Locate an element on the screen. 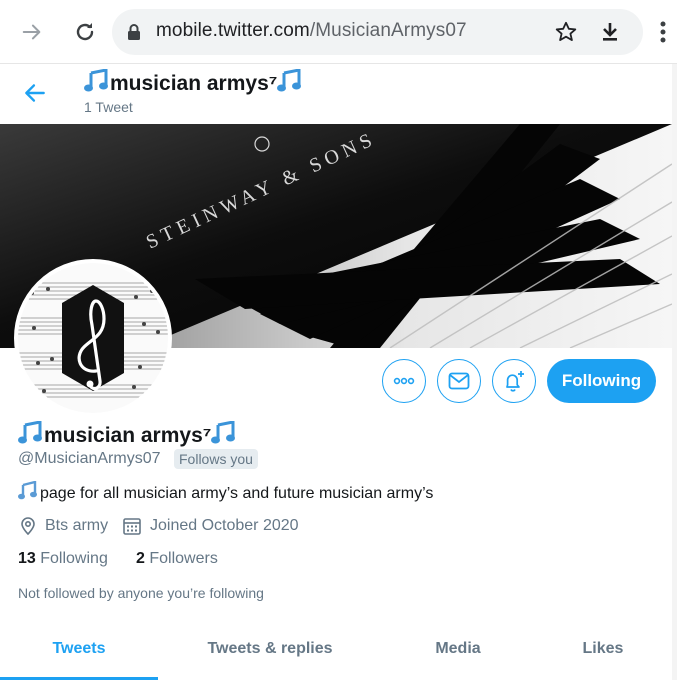 The width and height of the screenshot is (677, 680). message-icon is located at coordinates (459, 381).